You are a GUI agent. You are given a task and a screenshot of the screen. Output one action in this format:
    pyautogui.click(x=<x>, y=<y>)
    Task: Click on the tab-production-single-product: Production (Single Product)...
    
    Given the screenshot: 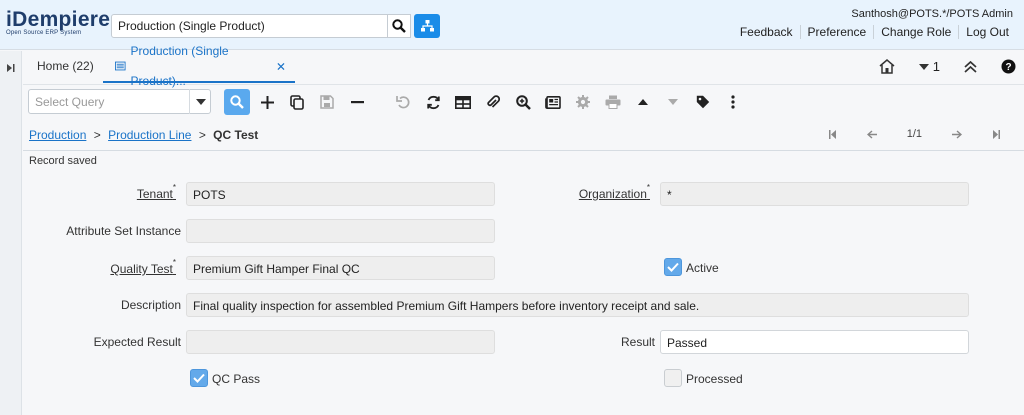 What is the action you would take?
    pyautogui.click(x=199, y=66)
    